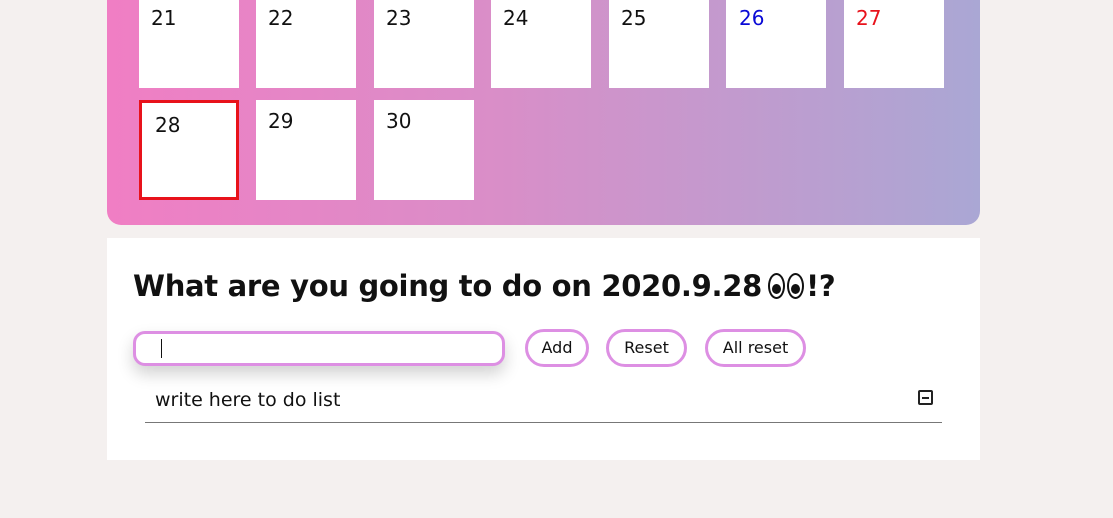  What do you see at coordinates (557, 348) in the screenshot?
I see `add-button: Add` at bounding box center [557, 348].